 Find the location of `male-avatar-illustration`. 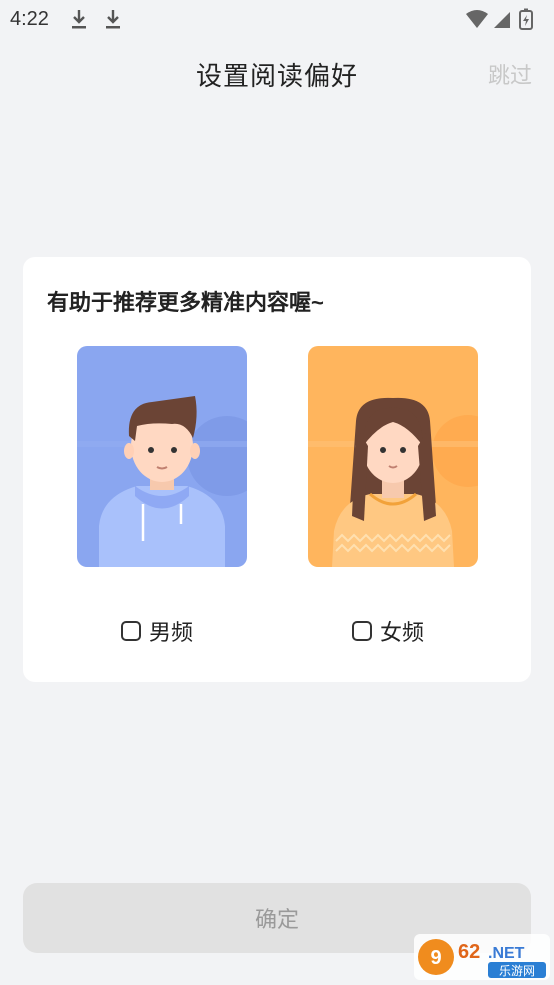

male-avatar-illustration is located at coordinates (162, 456).